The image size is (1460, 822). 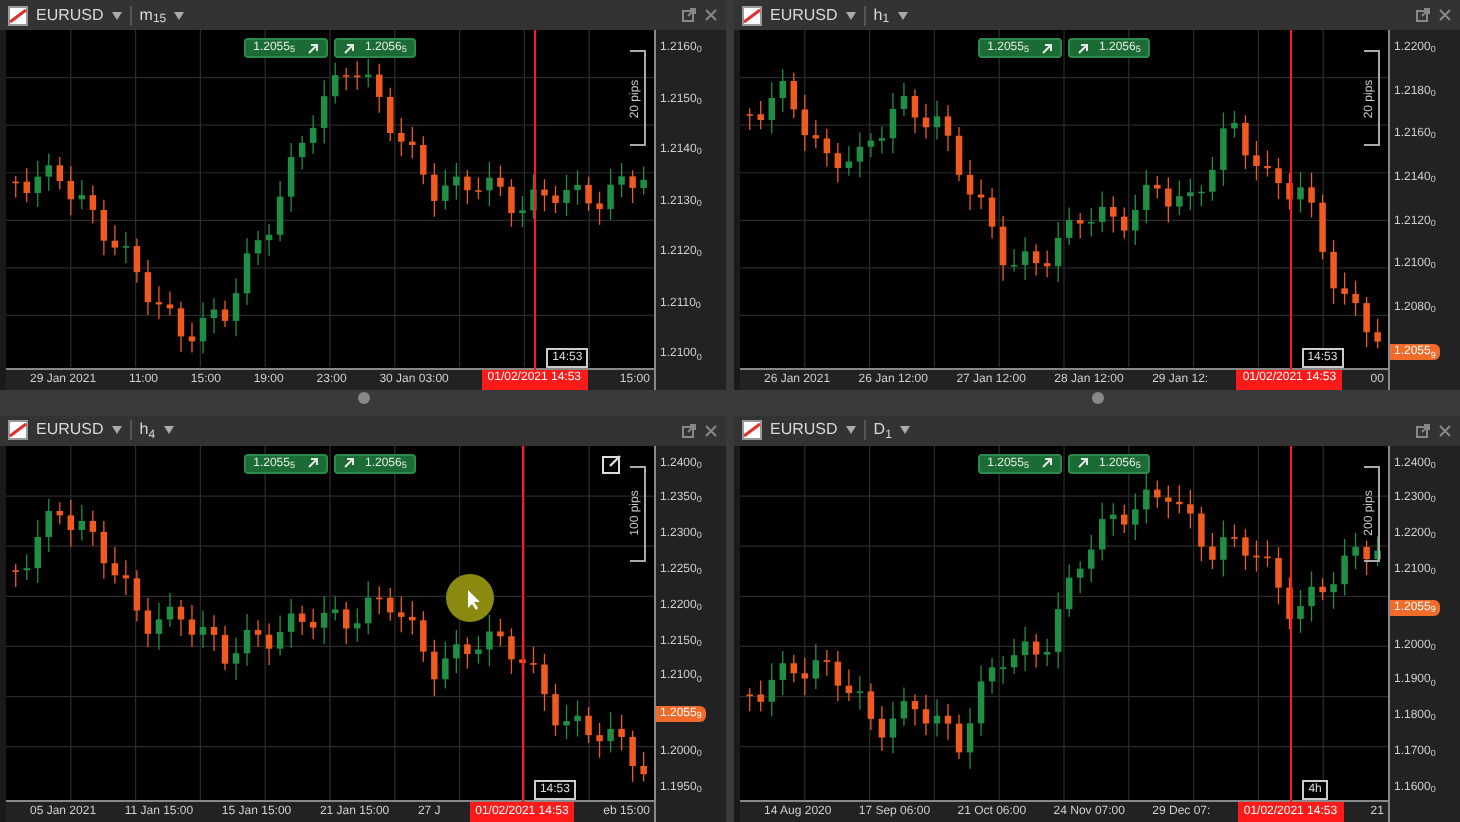 What do you see at coordinates (881, 15) in the screenshot?
I see `timeframe-dropdown: h$_{1}$` at bounding box center [881, 15].